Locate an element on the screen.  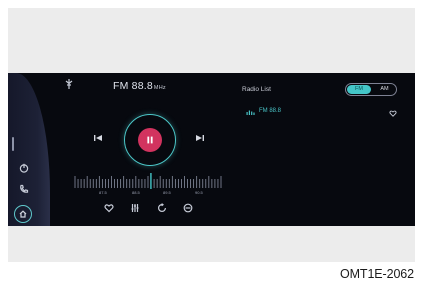
home-button is located at coordinates (23, 214).